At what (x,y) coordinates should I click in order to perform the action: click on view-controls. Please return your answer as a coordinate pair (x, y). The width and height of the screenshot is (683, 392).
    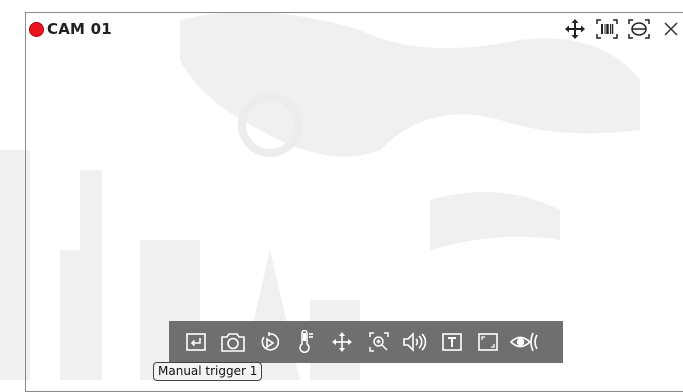
    Looking at the image, I should click on (623, 29).